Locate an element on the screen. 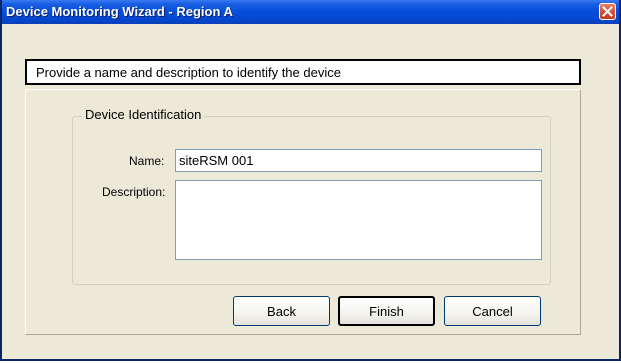 The image size is (621, 363). window-title: Device Monitoring Wizard - Region A is located at coordinates (119, 11).